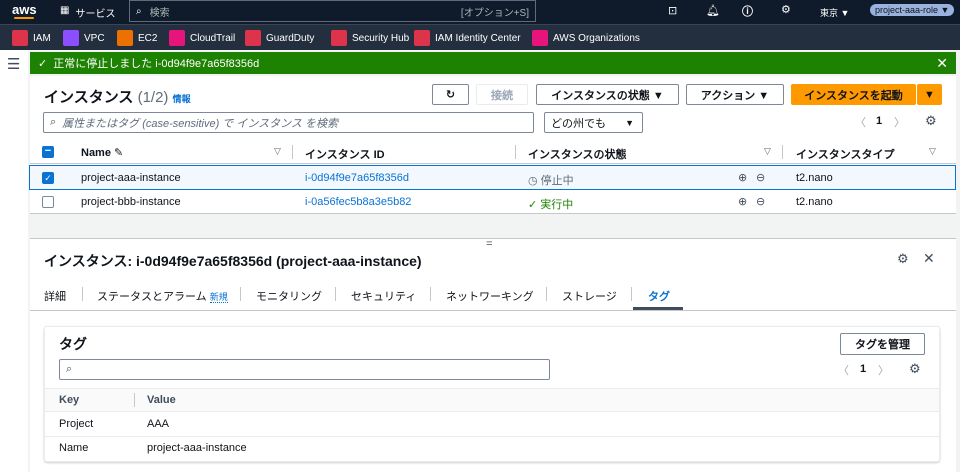  Describe the element at coordinates (713, 10) in the screenshot. I see `bell-icon: 🔔︎` at that location.